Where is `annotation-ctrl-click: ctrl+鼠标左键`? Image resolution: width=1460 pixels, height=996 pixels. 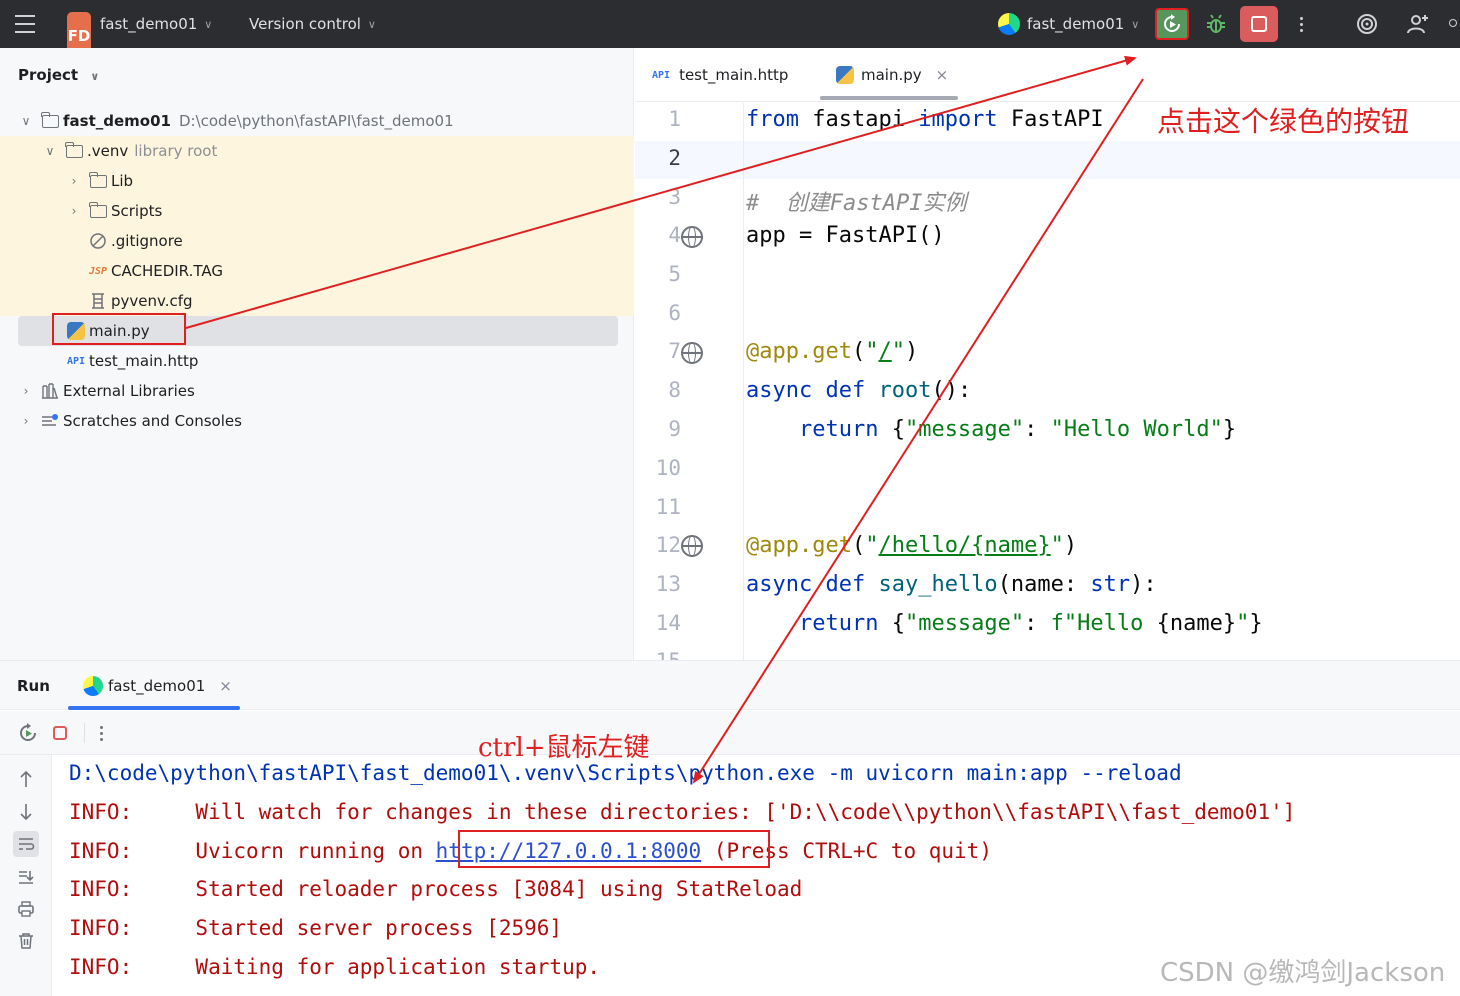
annotation-ctrl-click: ctrl+鼠标左键 is located at coordinates (564, 748).